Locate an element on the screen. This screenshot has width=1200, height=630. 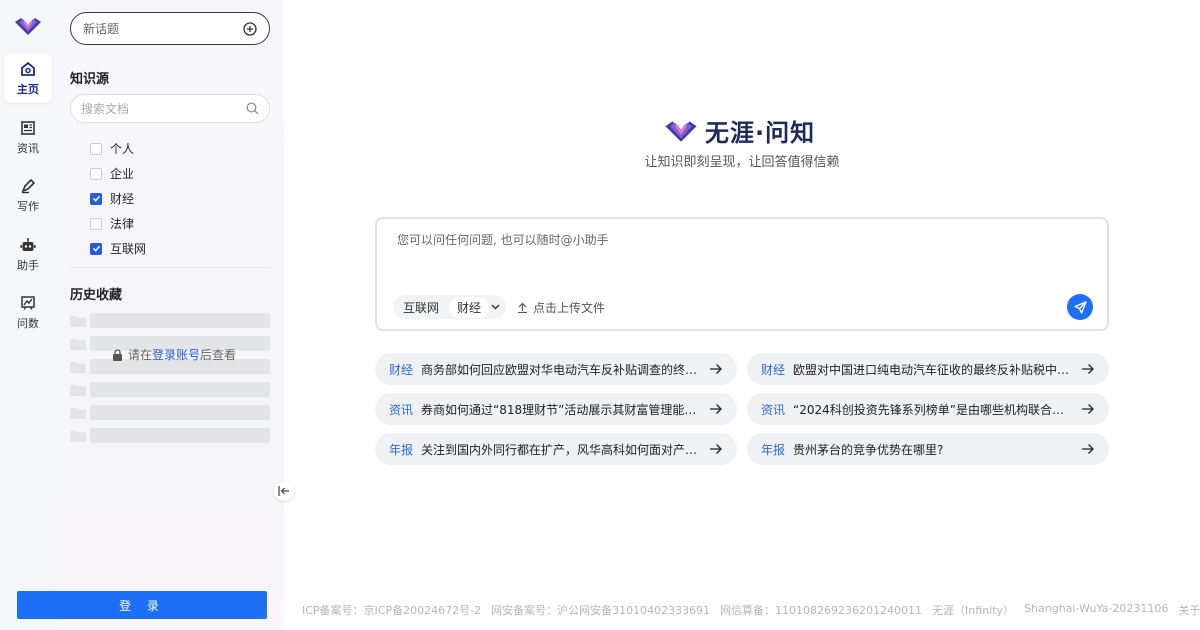
suggestion-item: 年报 贵州茅台的竞争优势在哪里? is located at coordinates (928, 449).